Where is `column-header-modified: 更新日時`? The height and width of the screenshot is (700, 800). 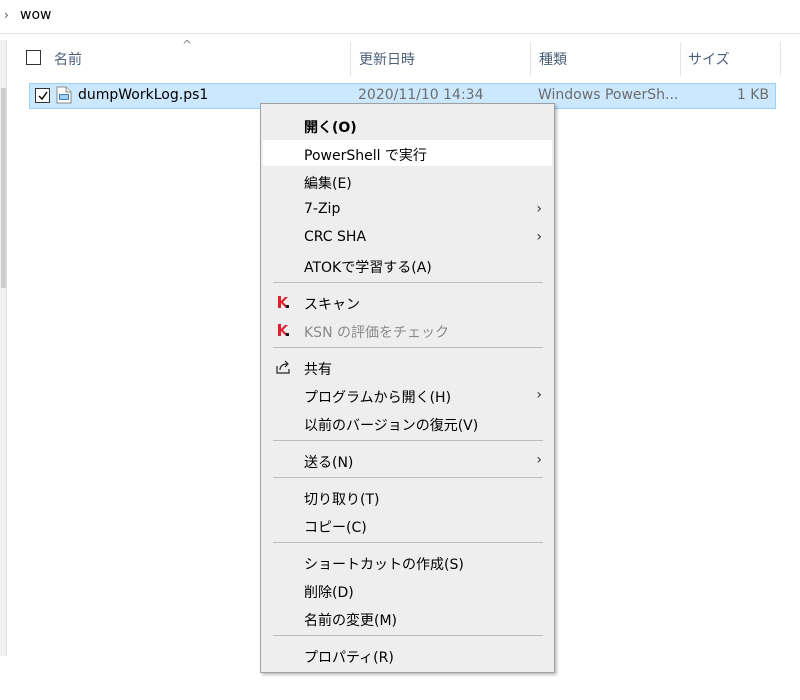
column-header-modified: 更新日時 is located at coordinates (387, 59).